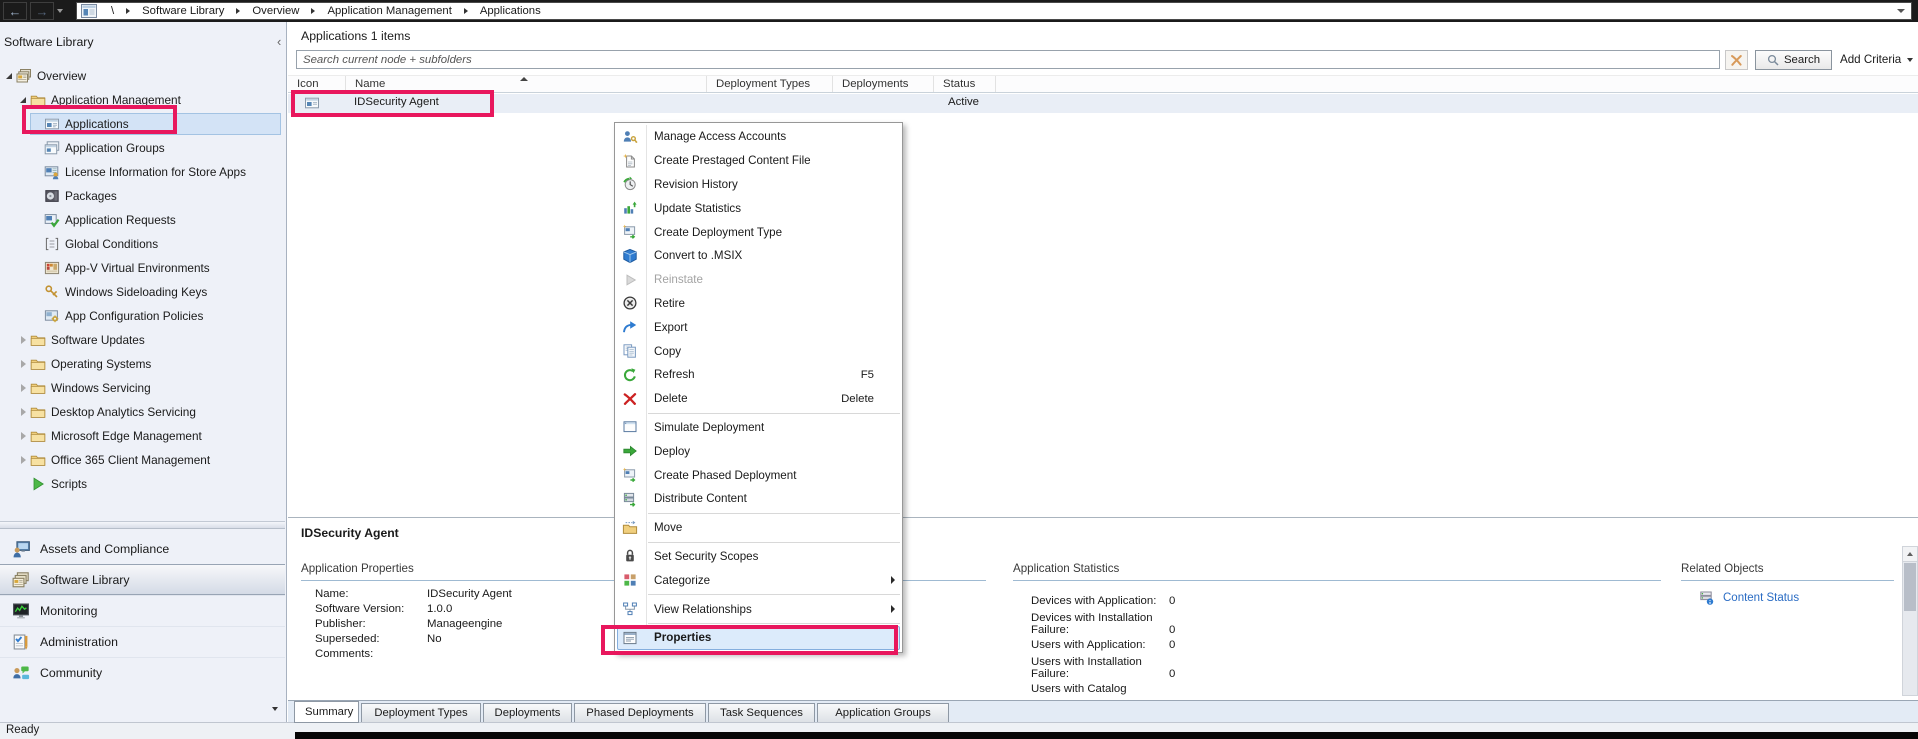  What do you see at coordinates (883, 84) in the screenshot?
I see `column-header-deployments: Deployments` at bounding box center [883, 84].